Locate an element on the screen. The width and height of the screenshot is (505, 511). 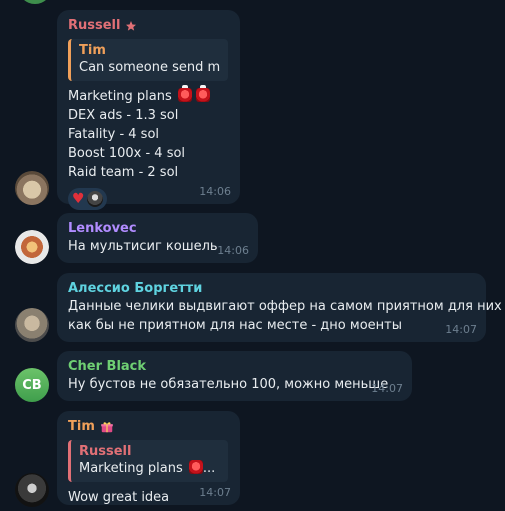
reply-sender: Tim is located at coordinates (92, 50).